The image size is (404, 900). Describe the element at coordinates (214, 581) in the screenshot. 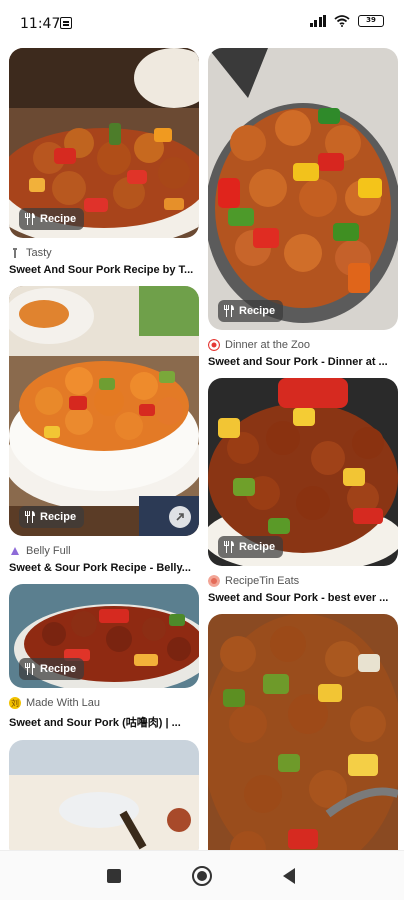

I see `recipetin-eats-logo-icon` at that location.